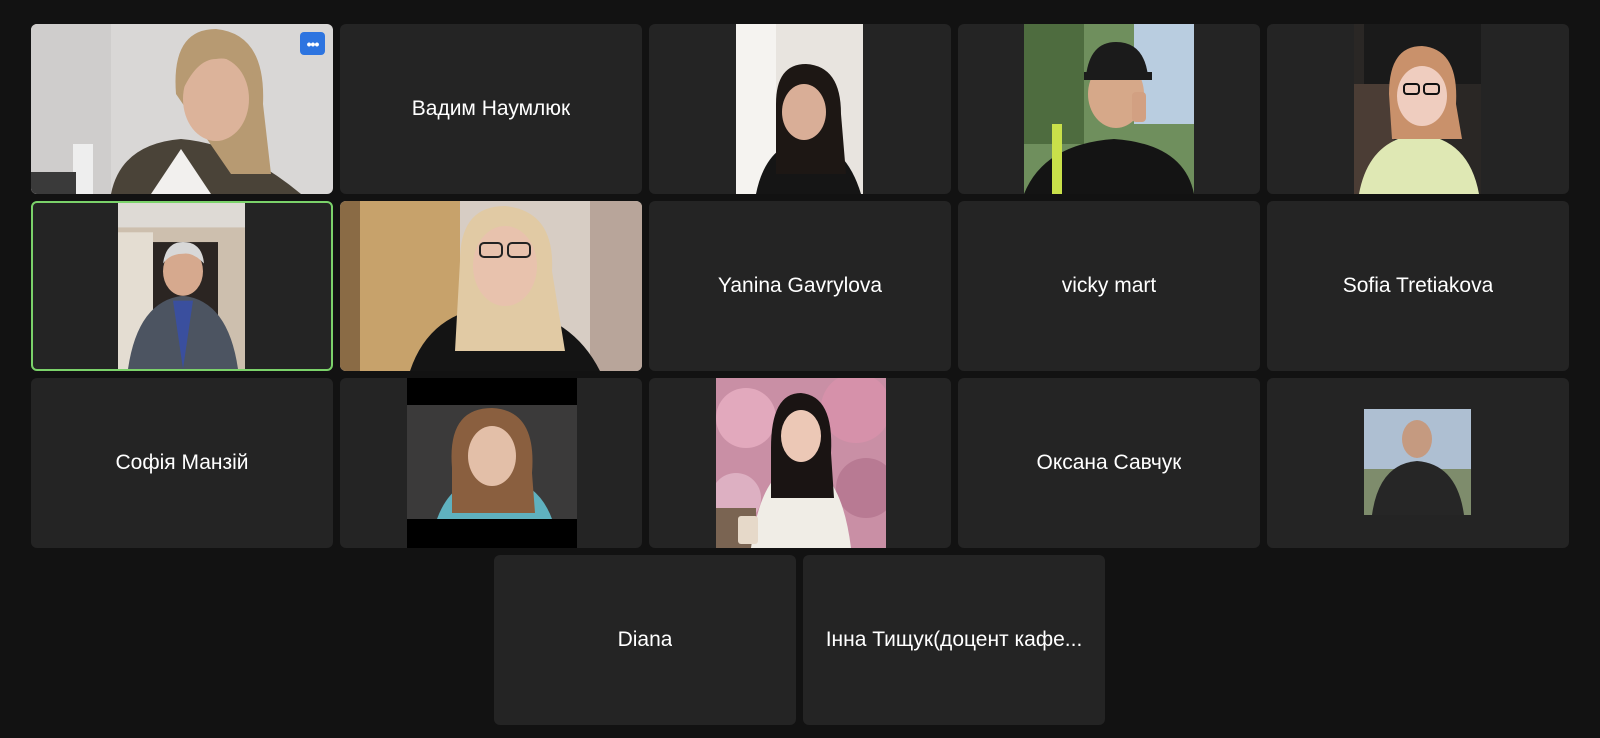 This screenshot has width=1600, height=738. I want to click on participant-tile-p2: Вадим Наумлюк, so click(491, 109).